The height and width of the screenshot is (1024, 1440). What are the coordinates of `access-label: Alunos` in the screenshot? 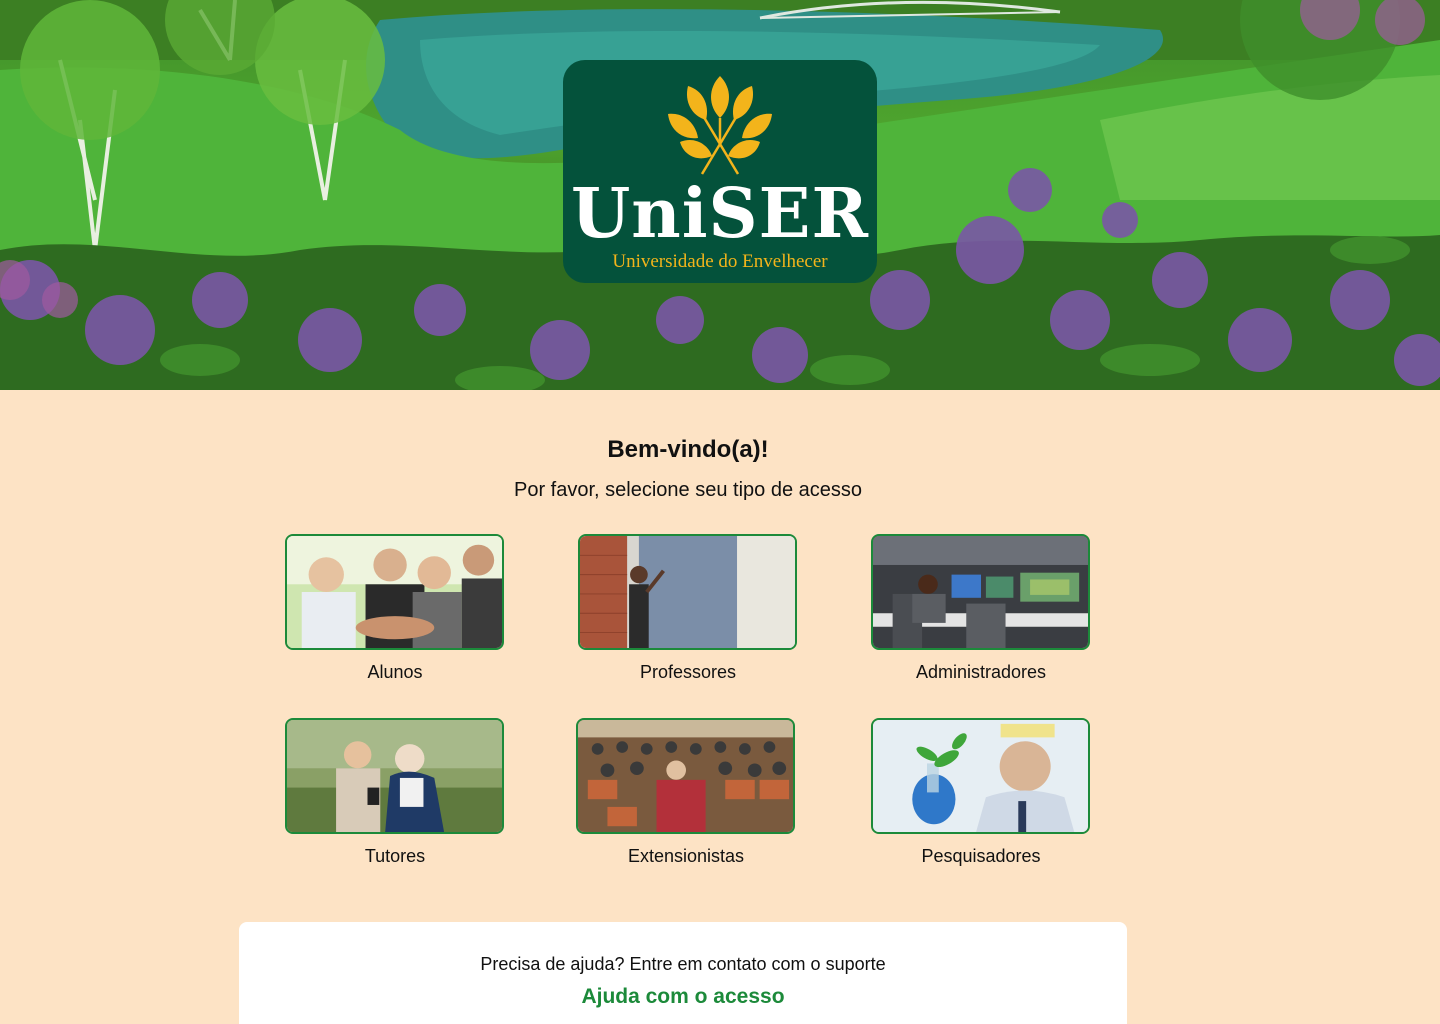 It's located at (395, 672).